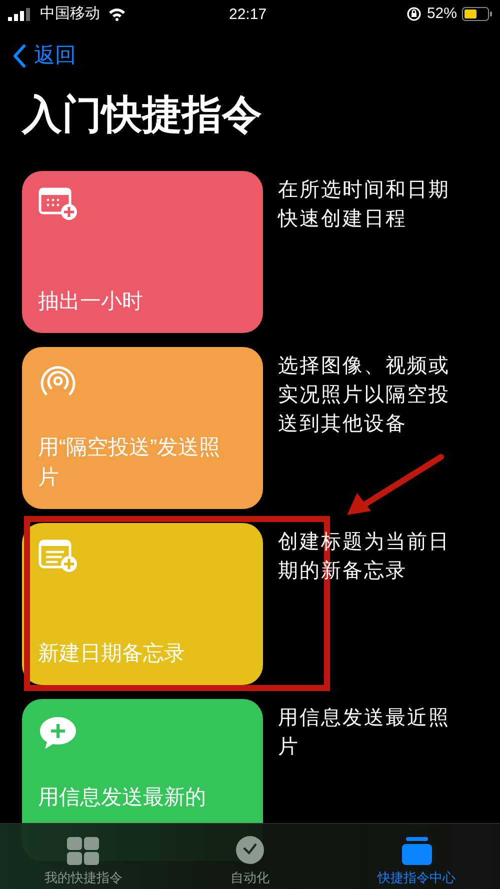  What do you see at coordinates (58, 556) in the screenshot?
I see `note-add-icon` at bounding box center [58, 556].